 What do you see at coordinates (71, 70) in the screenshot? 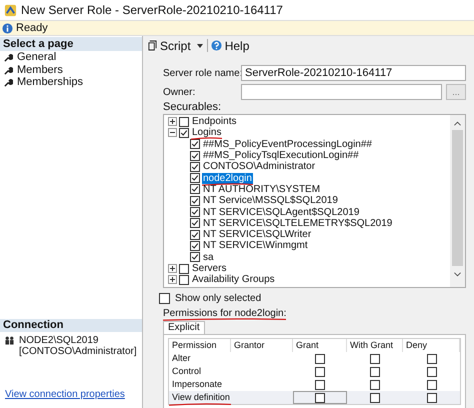
I see `sidebar-item: Members` at bounding box center [71, 70].